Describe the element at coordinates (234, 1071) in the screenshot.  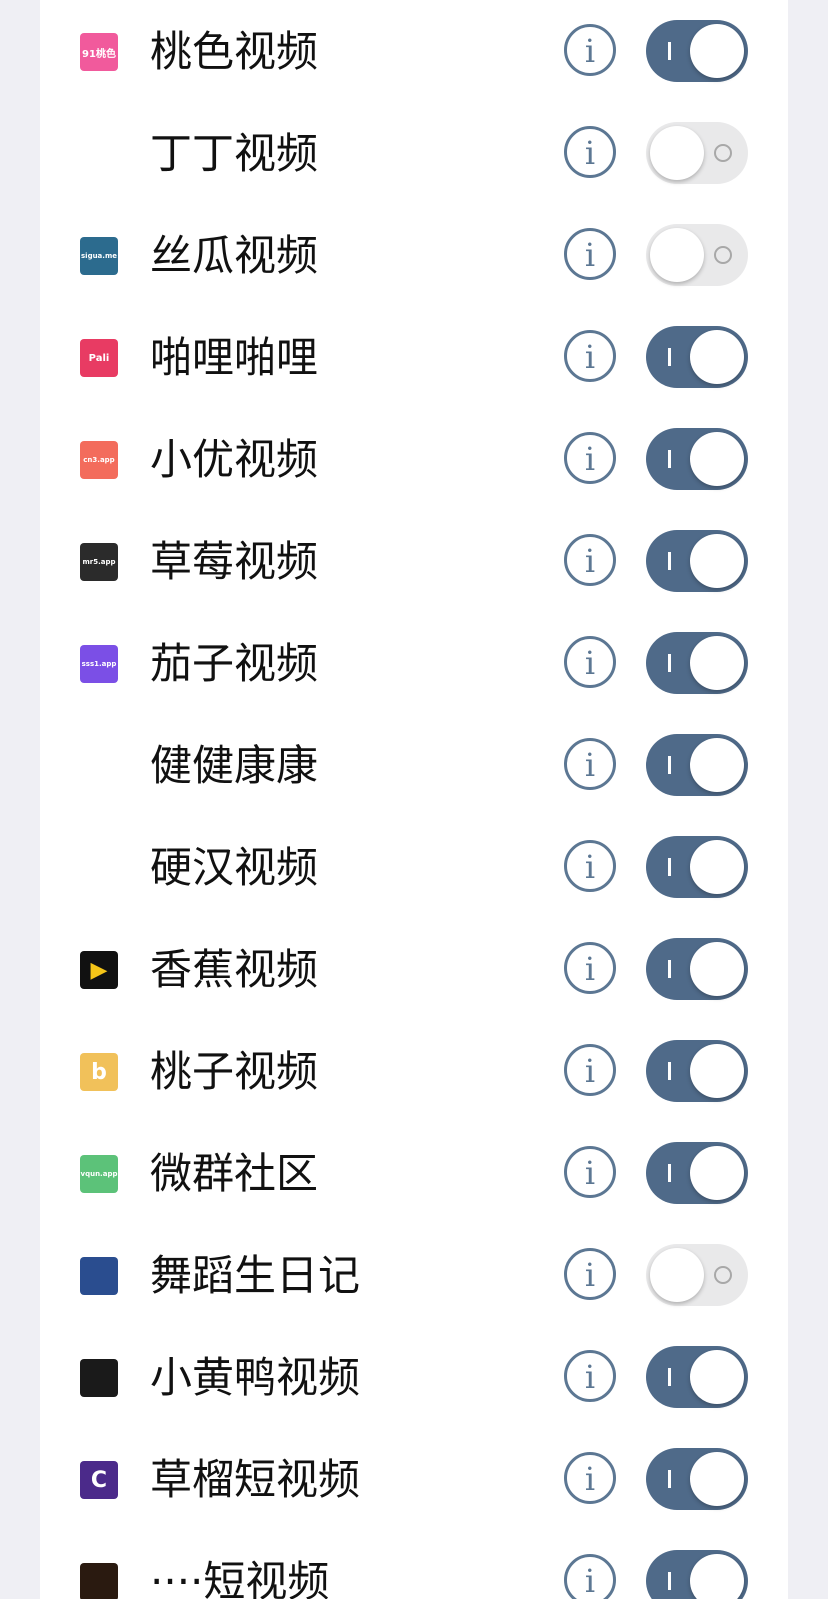
I see `app-name-label: 桃子视频` at that location.